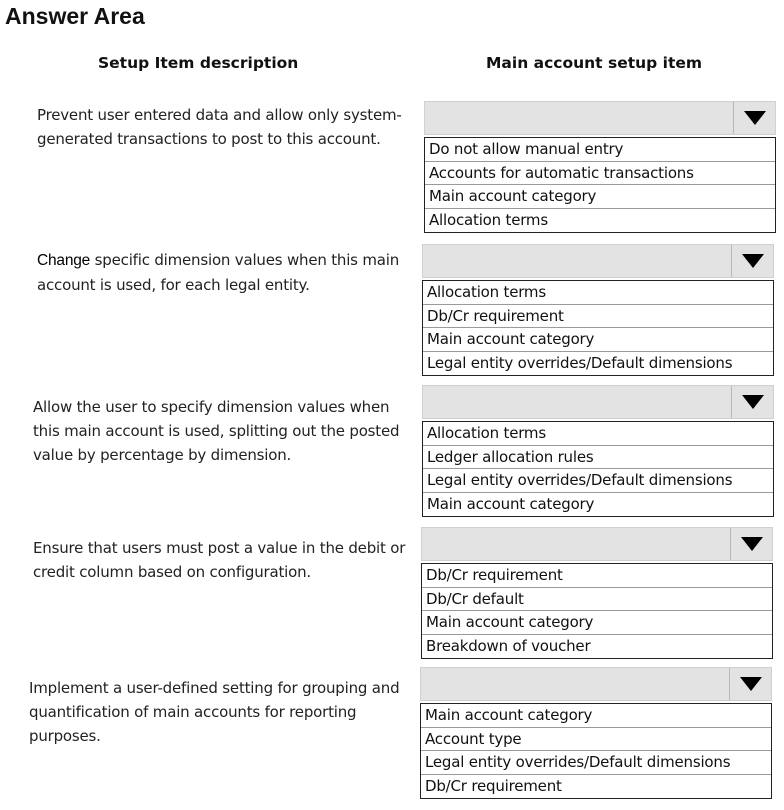 The height and width of the screenshot is (810, 784). I want to click on dropdown-3-toggle, so click(752, 402).